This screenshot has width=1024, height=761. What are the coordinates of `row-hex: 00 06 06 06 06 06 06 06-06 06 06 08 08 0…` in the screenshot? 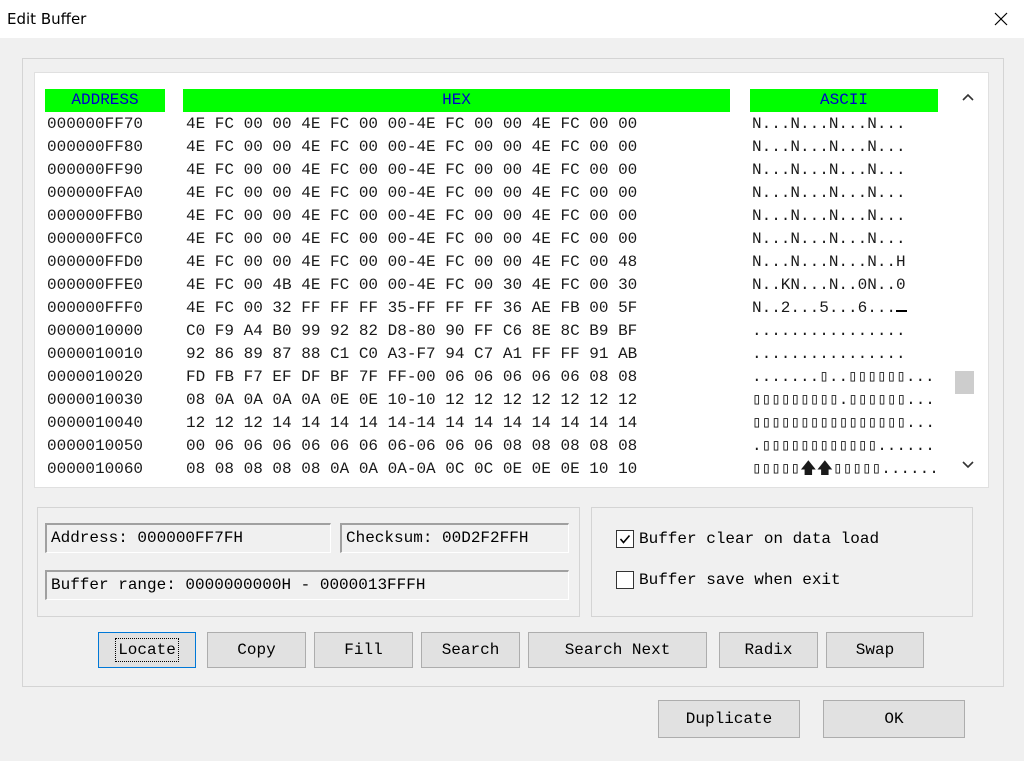 It's located at (411, 446).